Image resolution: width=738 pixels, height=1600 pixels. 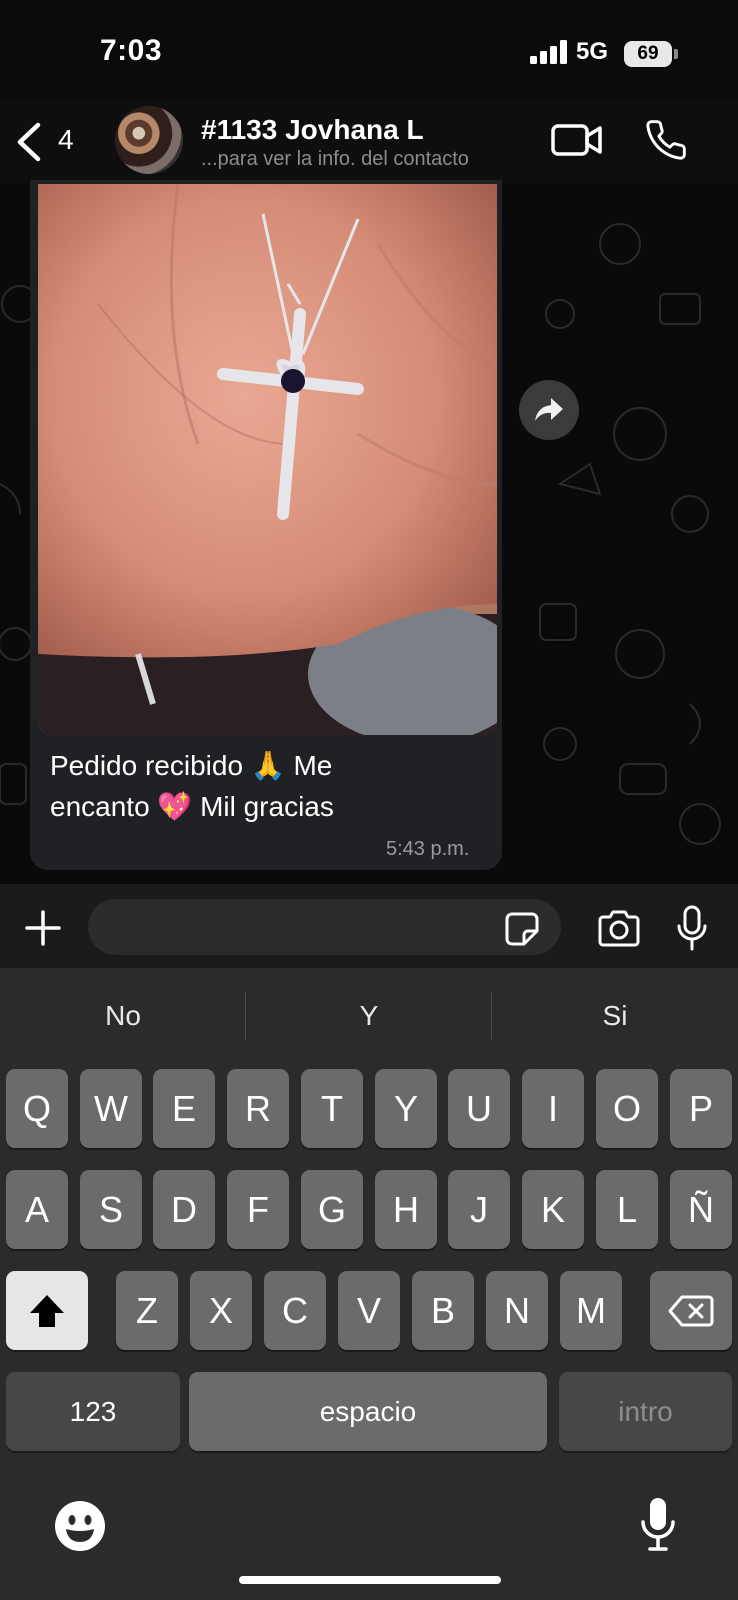 I want to click on message-text-line1: Pedido recibido 🙏 Me, so click(x=191, y=765).